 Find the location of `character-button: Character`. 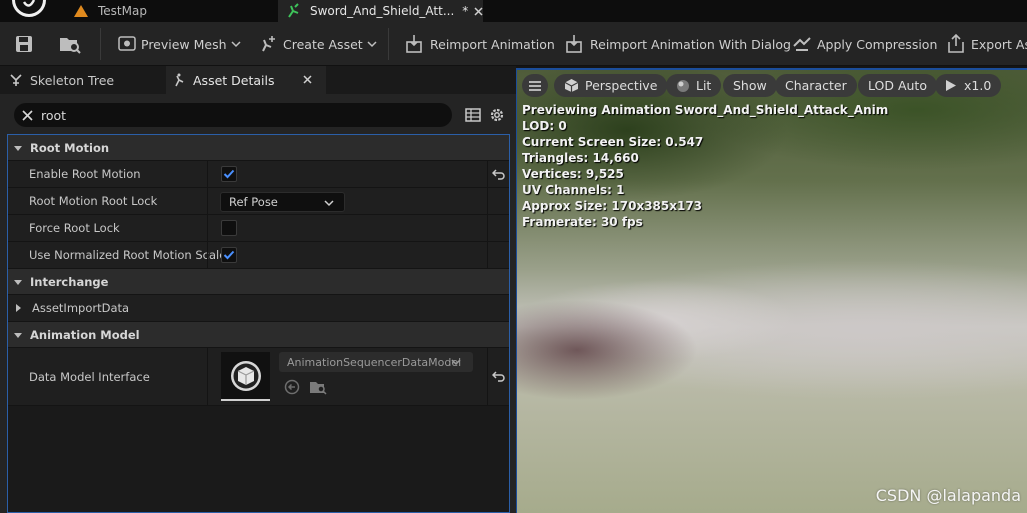

character-button: Character is located at coordinates (816, 85).